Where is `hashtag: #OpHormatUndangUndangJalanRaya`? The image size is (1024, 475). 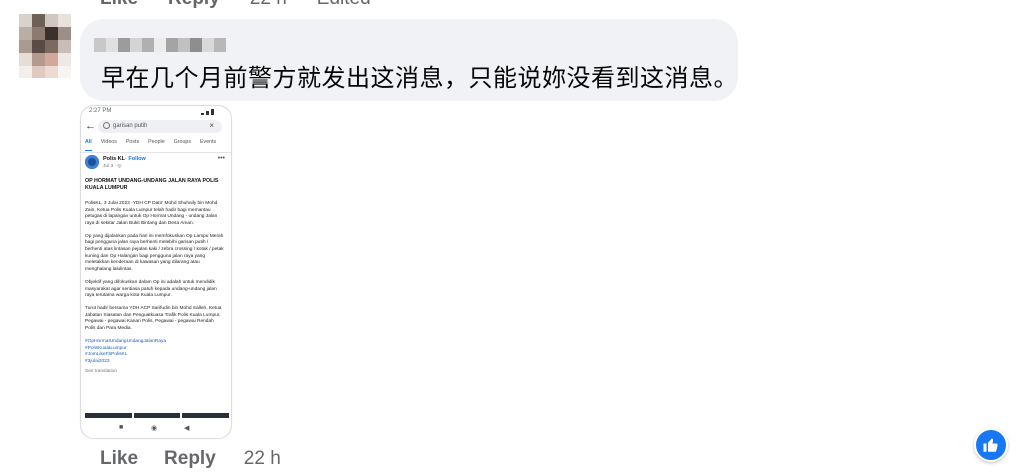 hashtag: #OpHormatUndangUndangJalanRaya is located at coordinates (126, 342).